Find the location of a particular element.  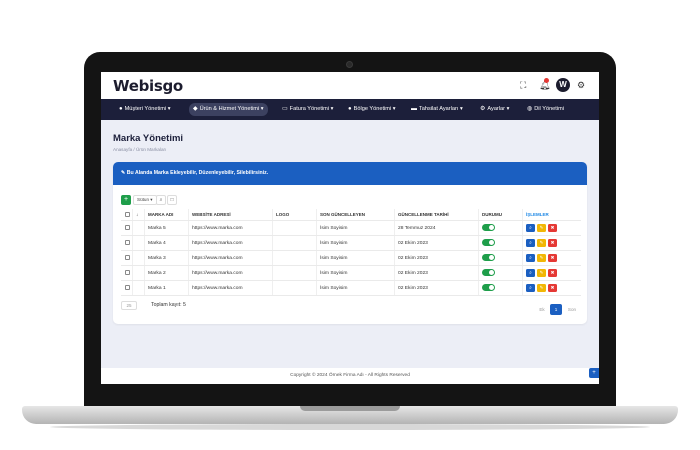

nav-item-products: ◆ Ürün & Hizmet Yönetimi ▾ is located at coordinates (228, 109).